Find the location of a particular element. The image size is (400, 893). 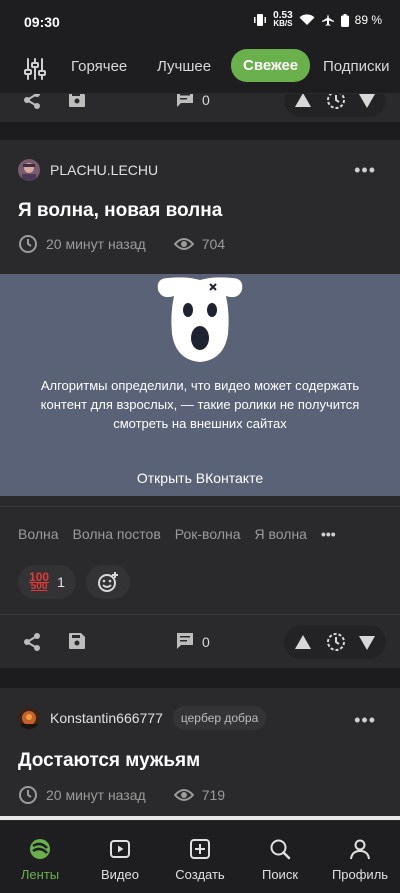

post-meta: 20 минут назад 719 is located at coordinates (121, 795).